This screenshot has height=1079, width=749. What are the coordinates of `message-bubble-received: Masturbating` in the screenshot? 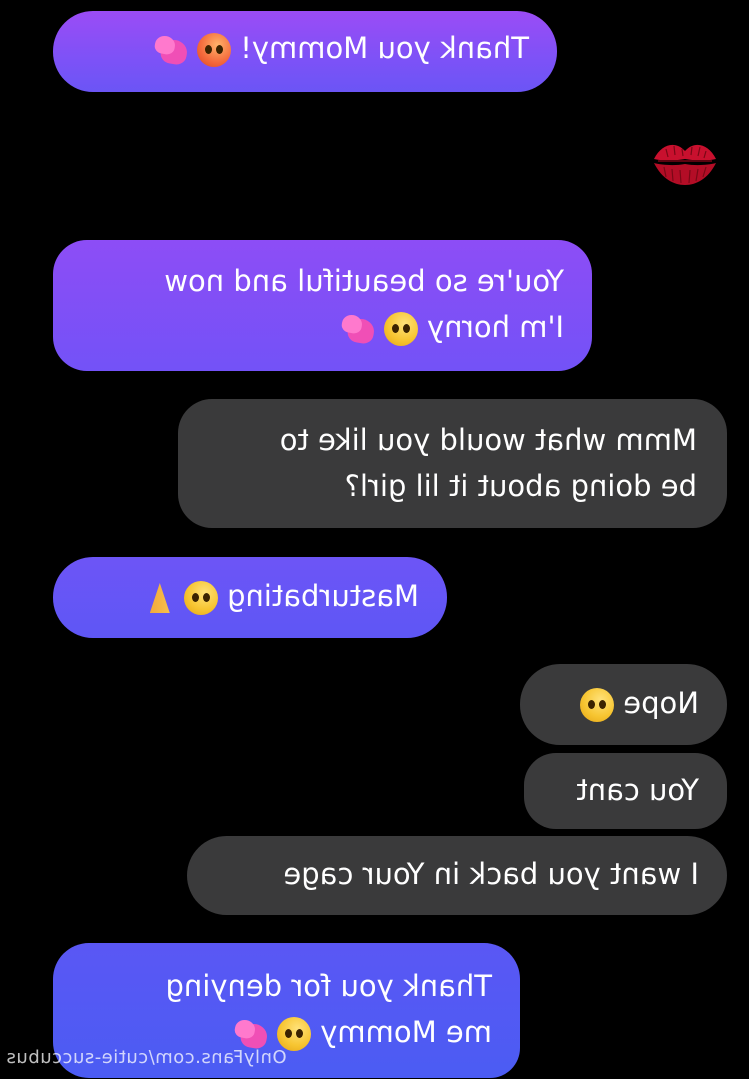 It's located at (250, 597).